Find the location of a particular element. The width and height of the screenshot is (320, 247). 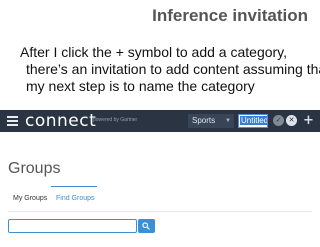

search-button is located at coordinates (146, 226).